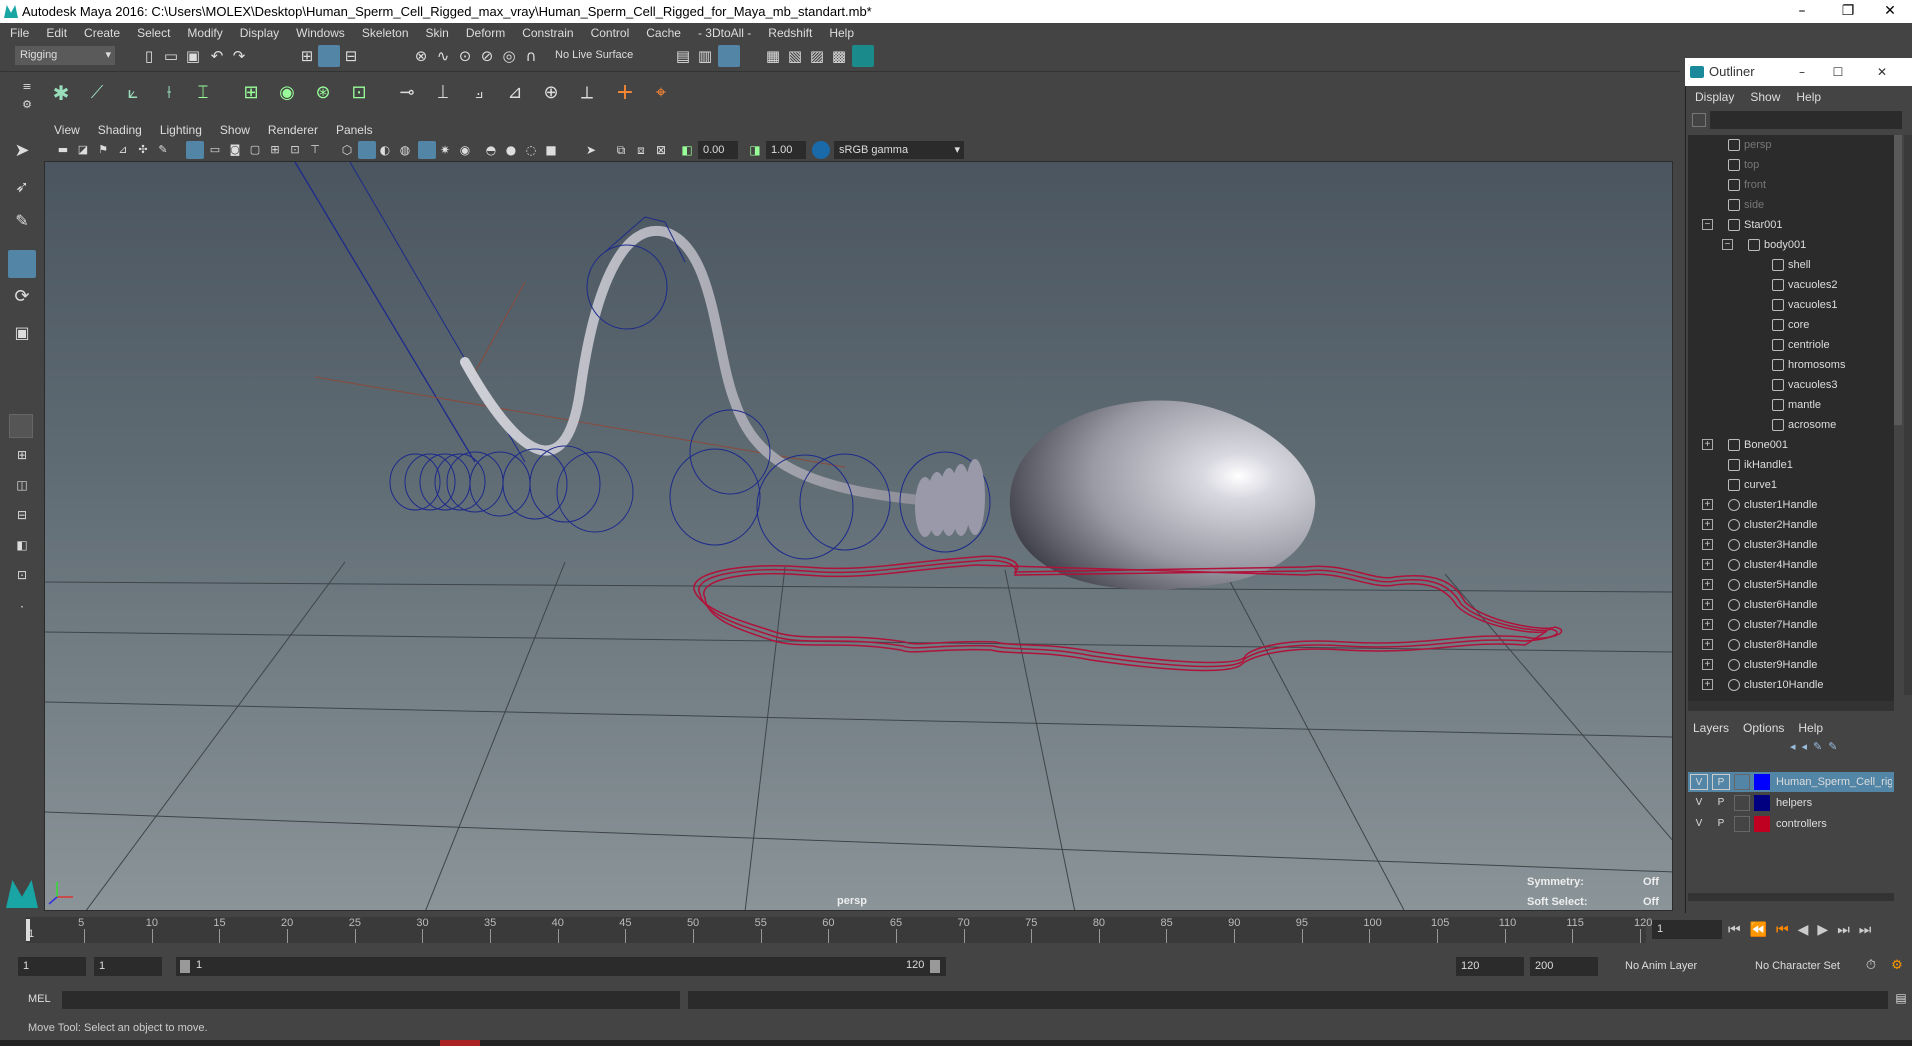  What do you see at coordinates (1791, 485) in the screenshot?
I see `outliner-item: curve1` at bounding box center [1791, 485].